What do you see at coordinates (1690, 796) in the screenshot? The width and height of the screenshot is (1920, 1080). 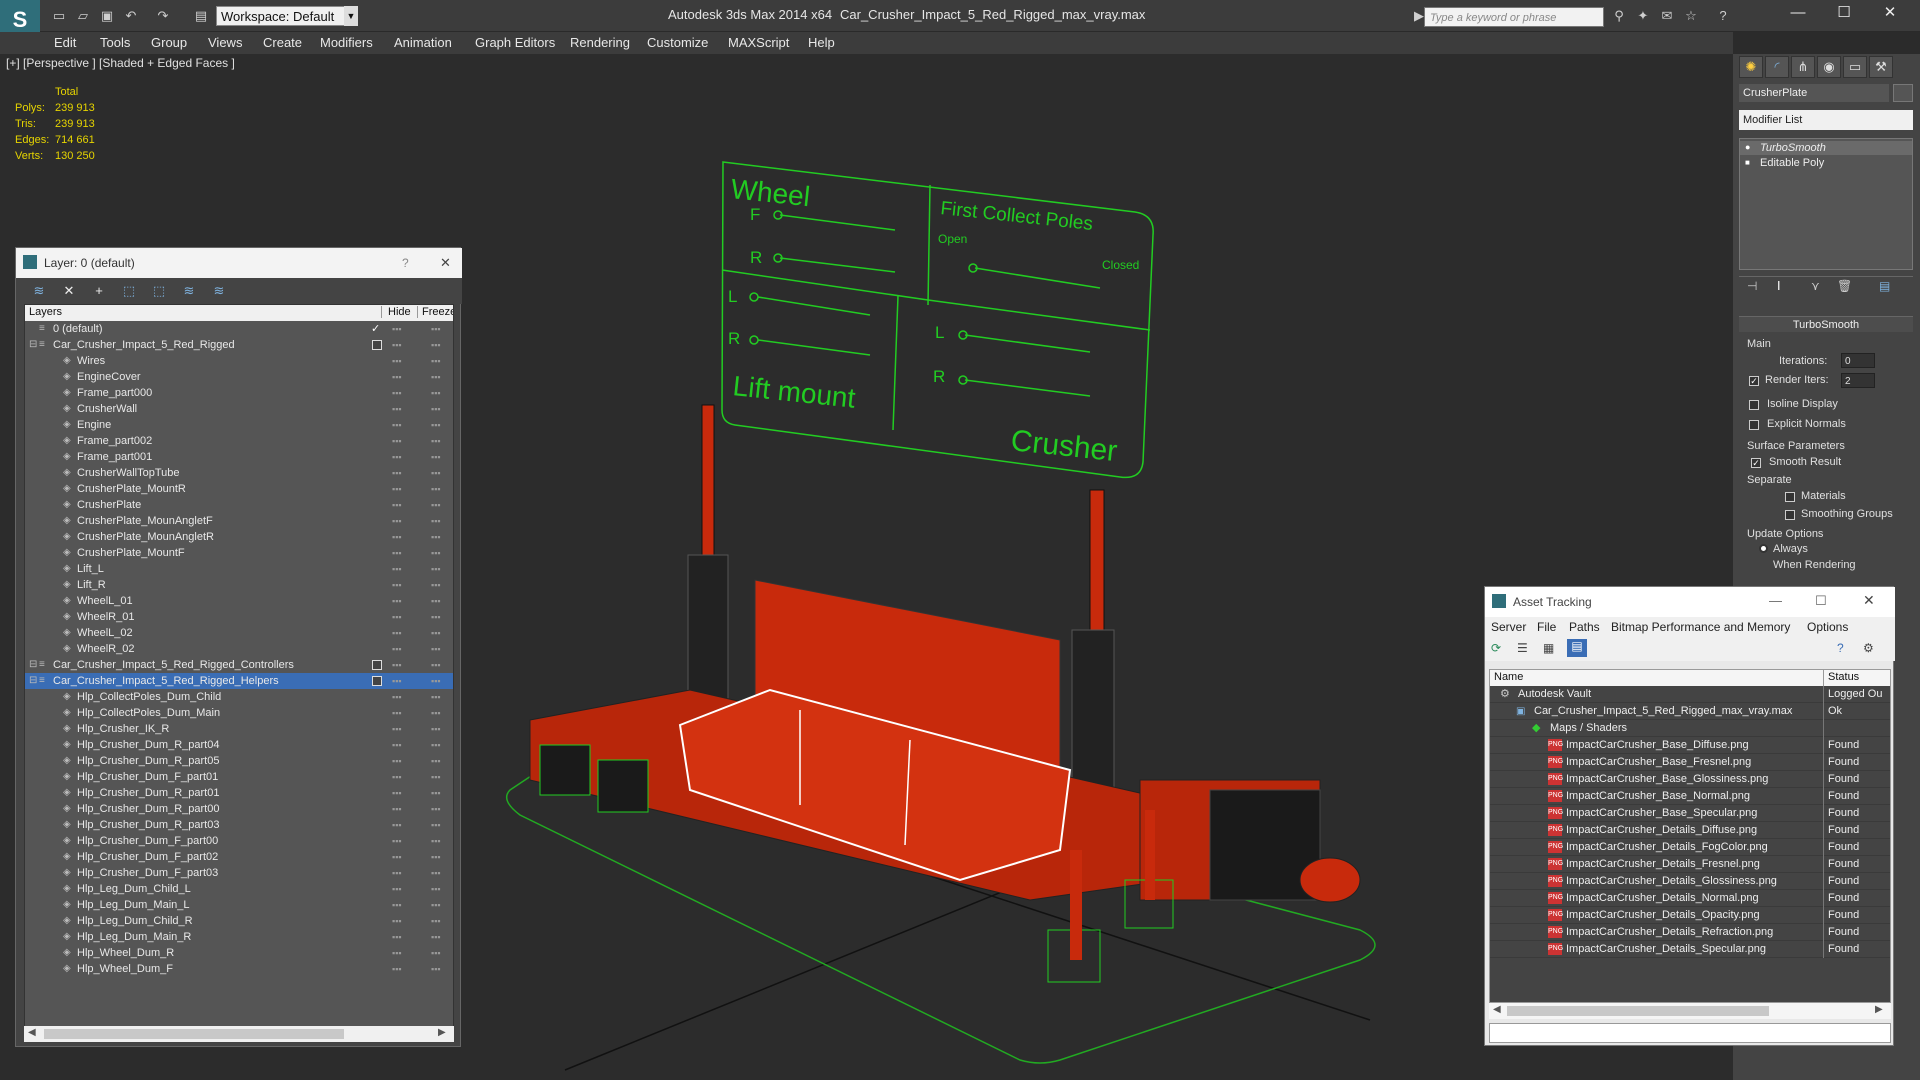 I see `asset-row: PNG ImpactCarCrusher_Base_Normal.png Found` at bounding box center [1690, 796].